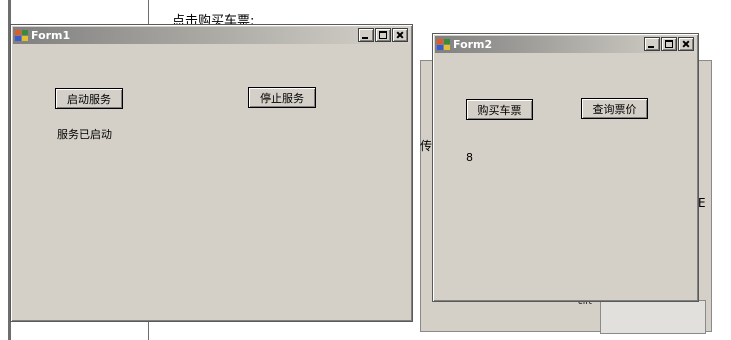 Image resolution: width=731 pixels, height=340 pixels. I want to click on start-service-button: 启动服务, so click(89, 98).